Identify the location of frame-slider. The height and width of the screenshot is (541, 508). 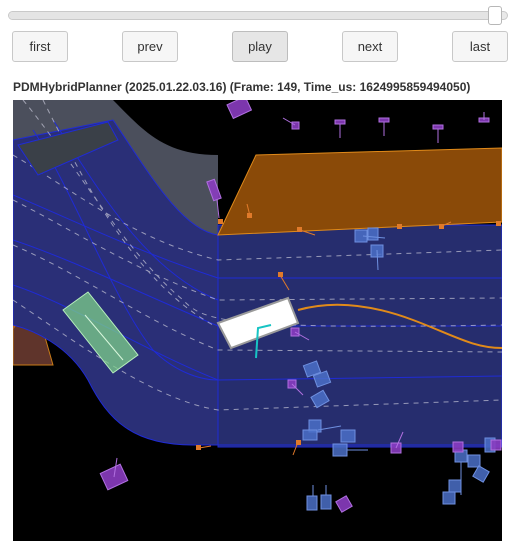
(258, 15).